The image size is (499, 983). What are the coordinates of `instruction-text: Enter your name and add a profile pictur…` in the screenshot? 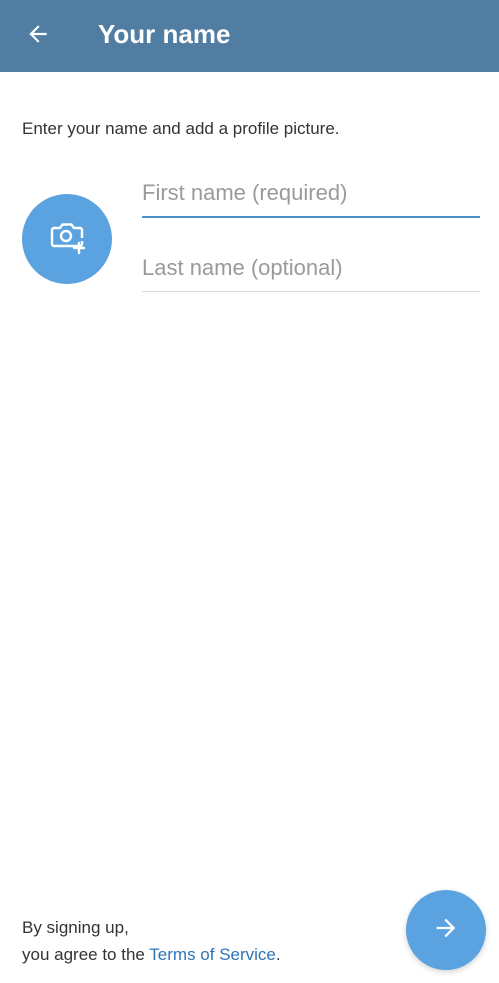 It's located at (181, 128).